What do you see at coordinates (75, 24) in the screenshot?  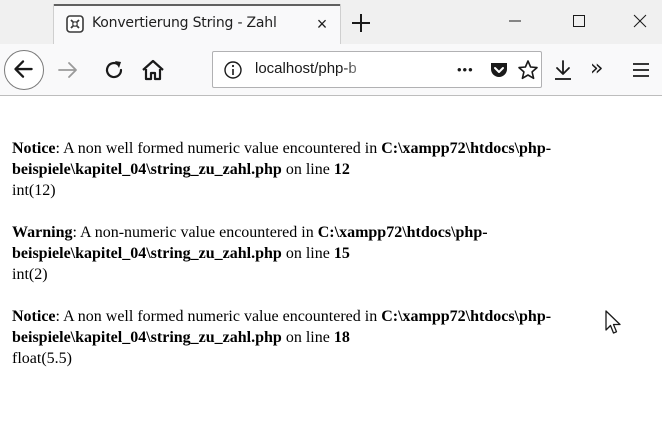 I see `xampp-icon` at bounding box center [75, 24].